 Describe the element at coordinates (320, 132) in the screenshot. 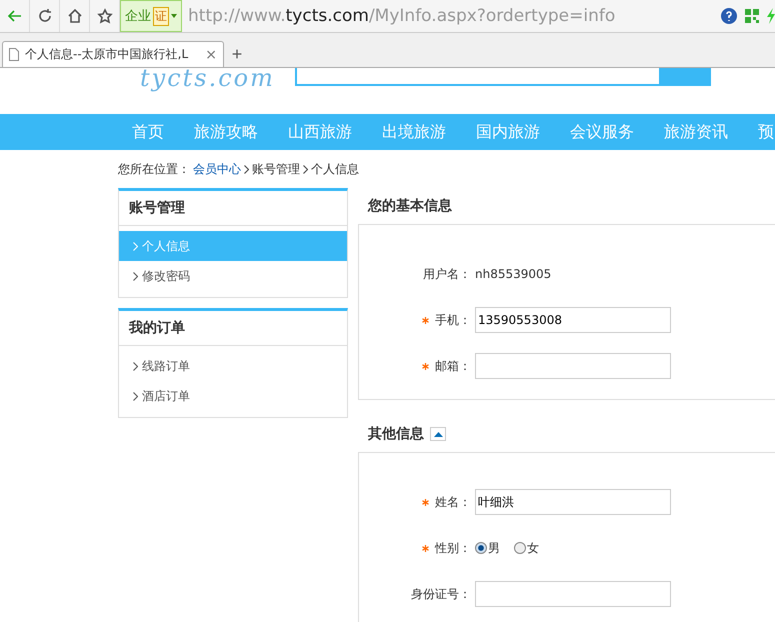

I see `nav-link: 山西旅游` at that location.